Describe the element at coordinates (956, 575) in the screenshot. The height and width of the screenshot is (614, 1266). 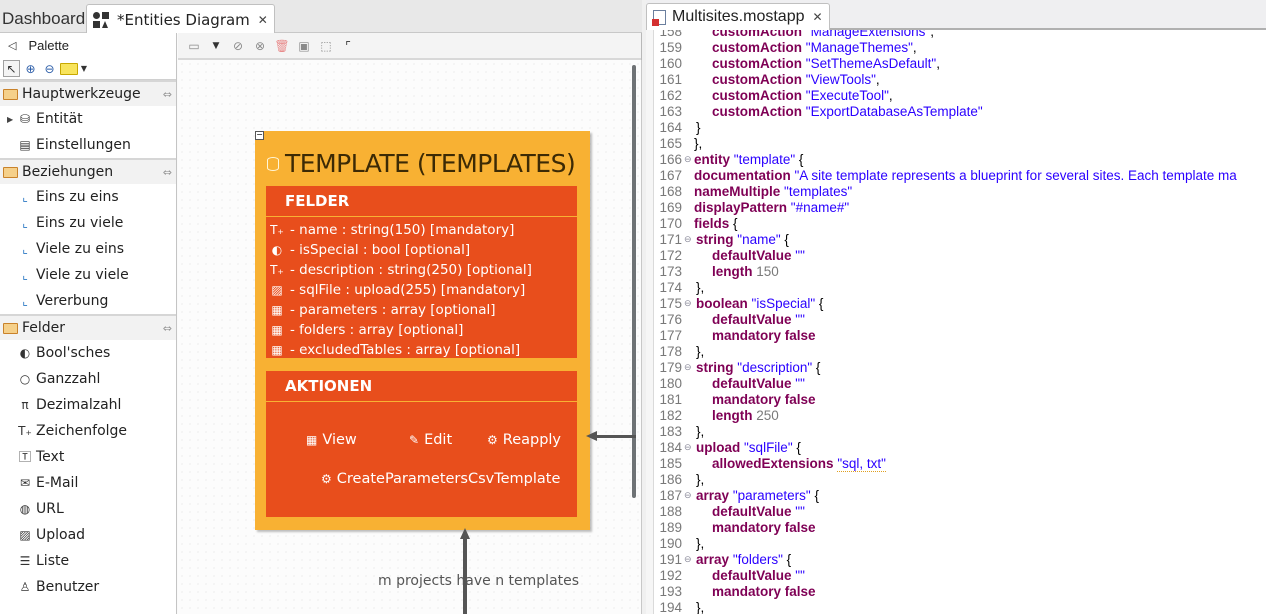
I see `code-line: 192 defaultValue ""` at that location.